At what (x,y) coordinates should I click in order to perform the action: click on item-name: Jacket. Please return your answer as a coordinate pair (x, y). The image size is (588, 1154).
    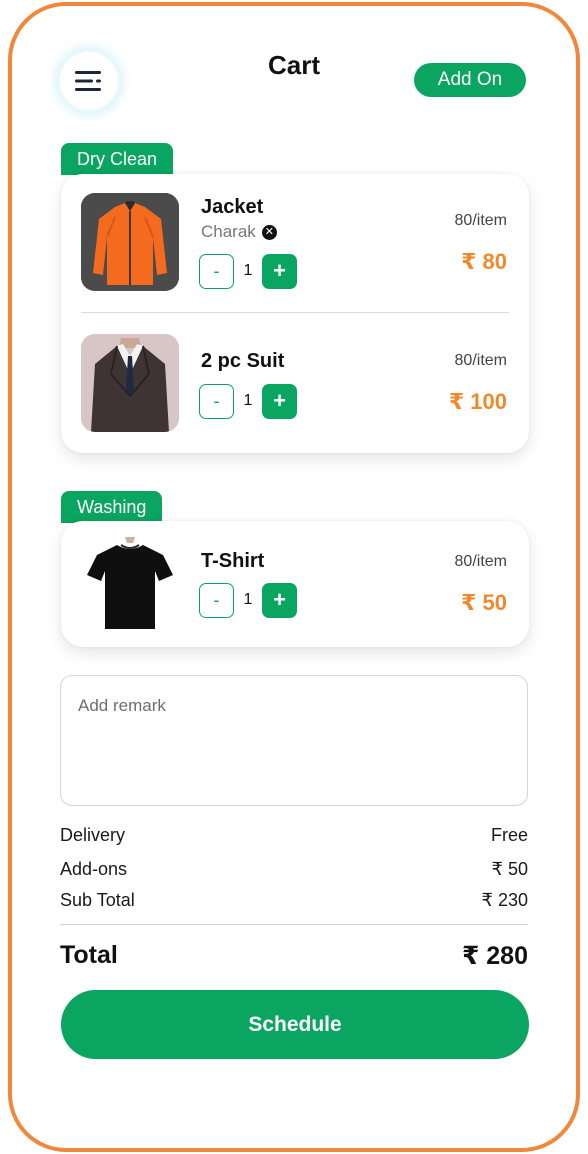
    Looking at the image, I should click on (232, 207).